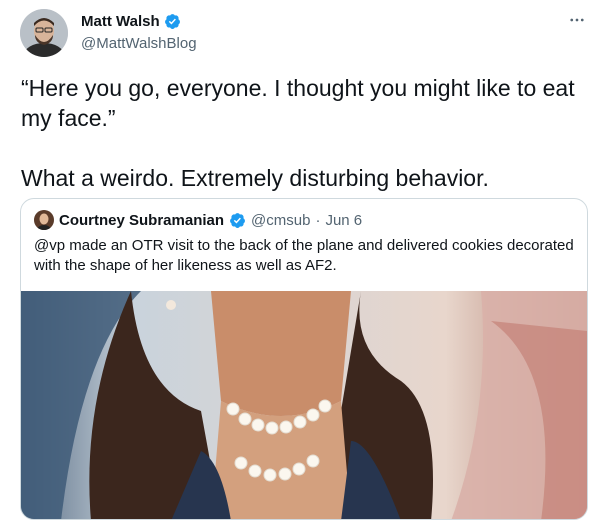 The width and height of the screenshot is (603, 520). I want to click on quoted-author-avatar, so click(44, 220).